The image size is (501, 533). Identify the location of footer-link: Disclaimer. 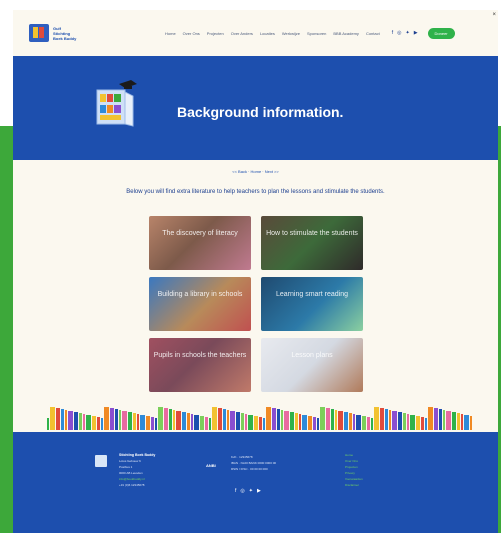
(354, 485).